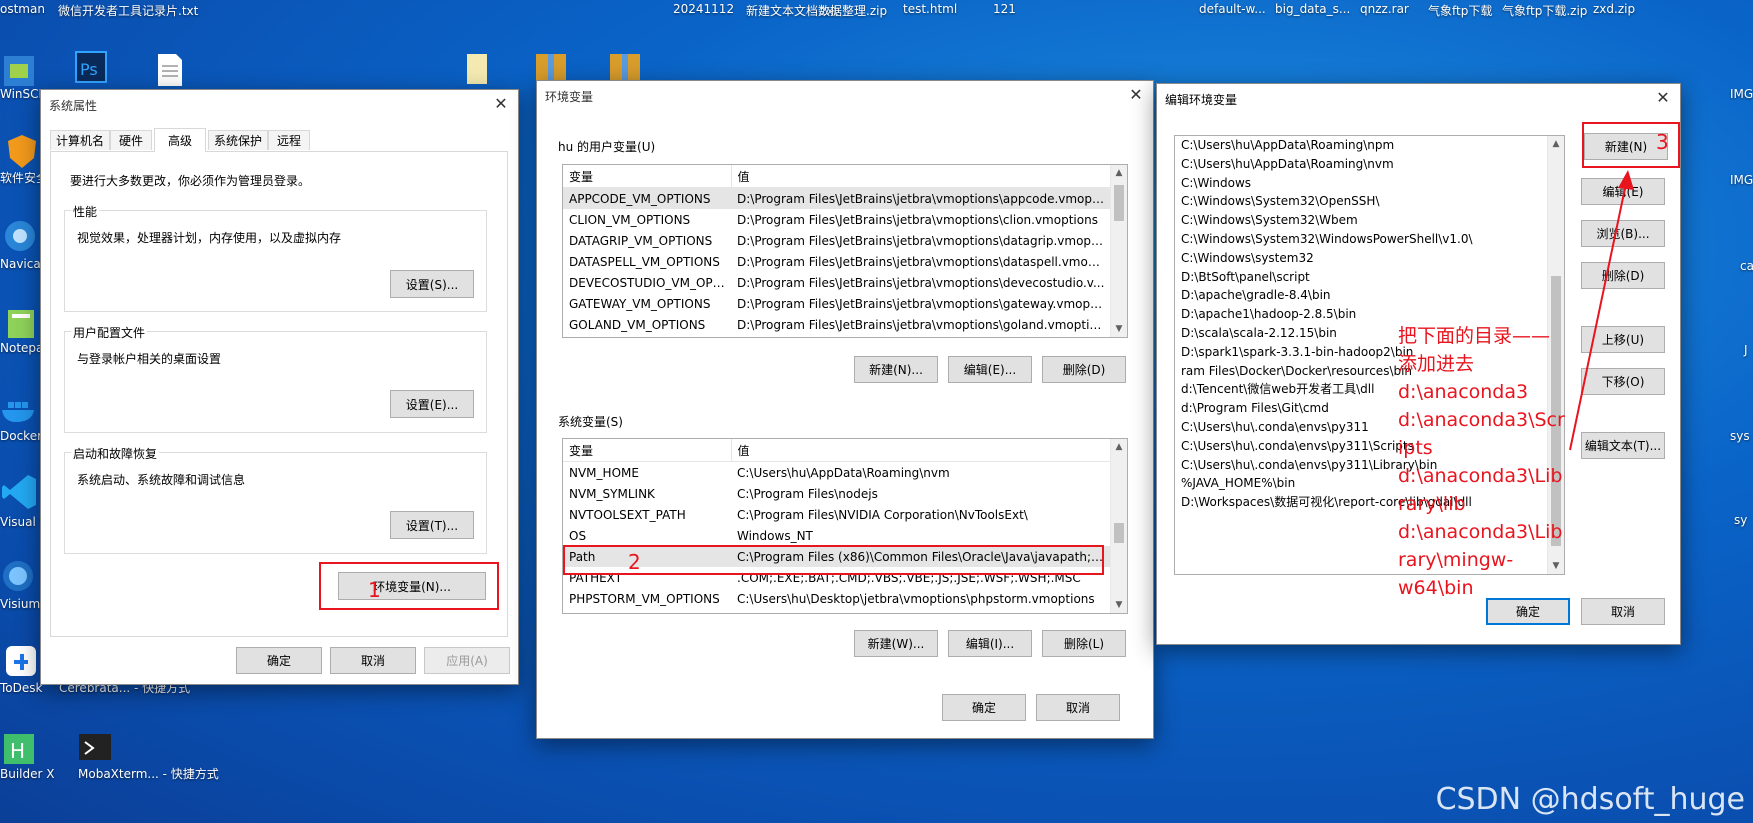 The width and height of the screenshot is (1753, 823). What do you see at coordinates (22, 9) in the screenshot?
I see `desktop-label: ostman` at bounding box center [22, 9].